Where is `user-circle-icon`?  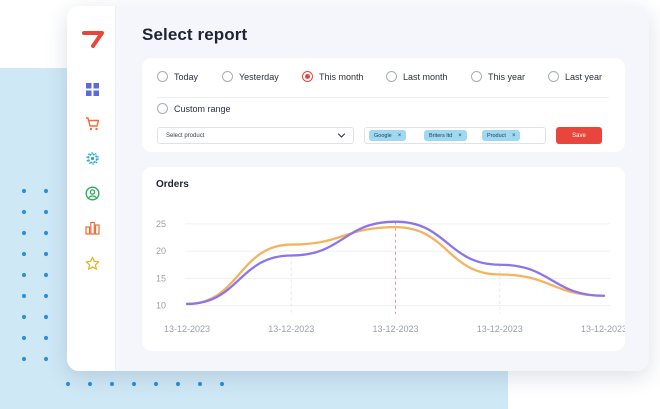 user-circle-icon is located at coordinates (92, 193).